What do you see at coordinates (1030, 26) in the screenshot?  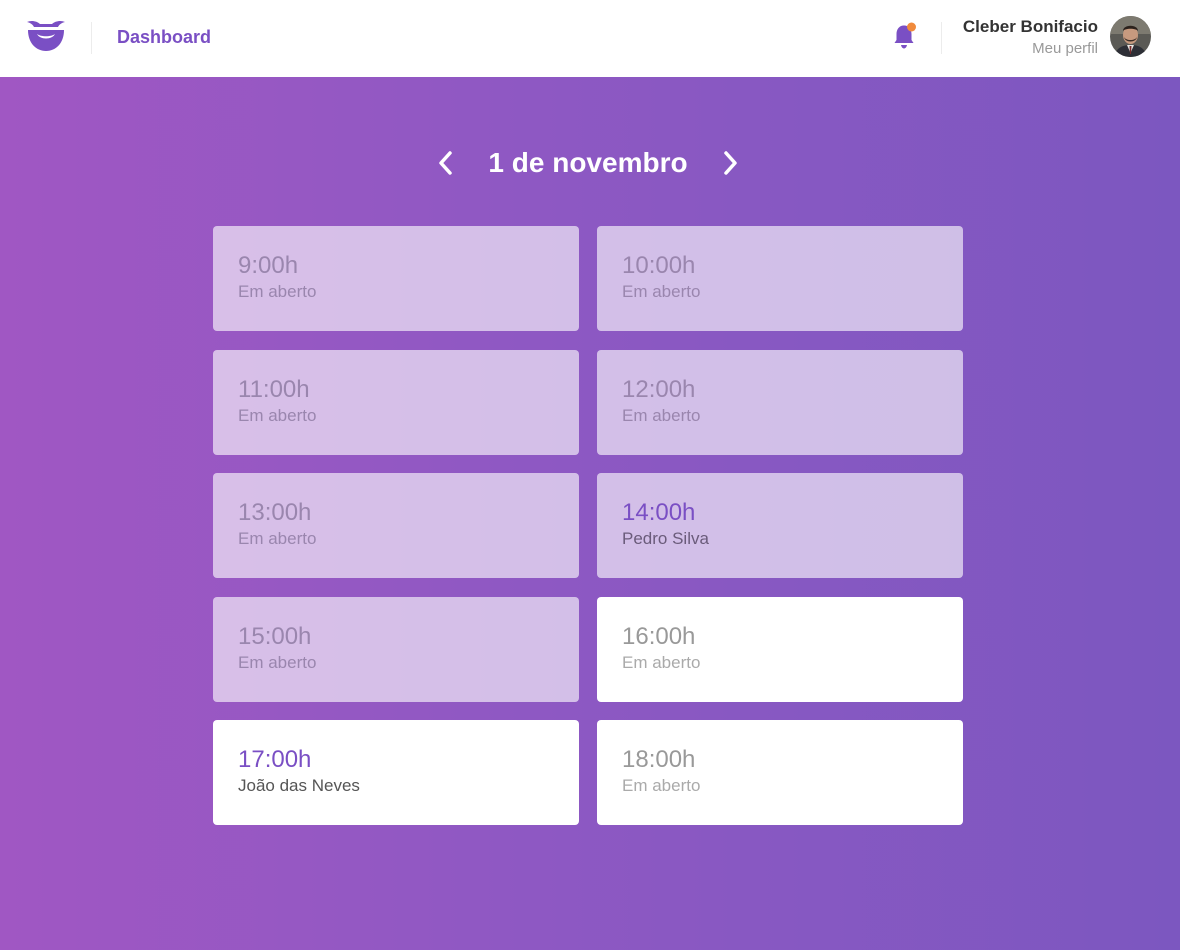 I see `user-name: Cleber Bonifacio` at bounding box center [1030, 26].